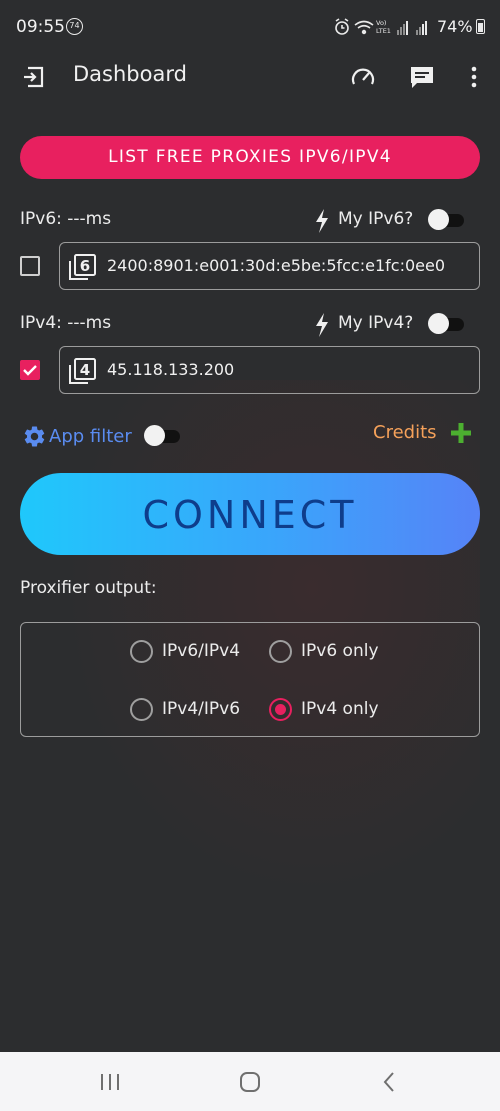 This screenshot has height=1111, width=500. I want to click on ipv6-latency-label: IPv6: ---ms, so click(66, 219).